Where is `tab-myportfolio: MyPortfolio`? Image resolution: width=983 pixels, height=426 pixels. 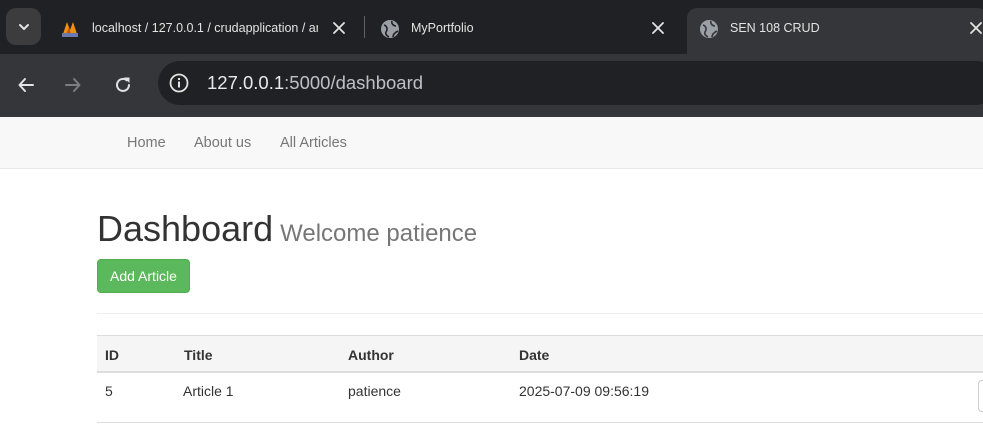
tab-myportfolio: MyPortfolio is located at coordinates (525, 31).